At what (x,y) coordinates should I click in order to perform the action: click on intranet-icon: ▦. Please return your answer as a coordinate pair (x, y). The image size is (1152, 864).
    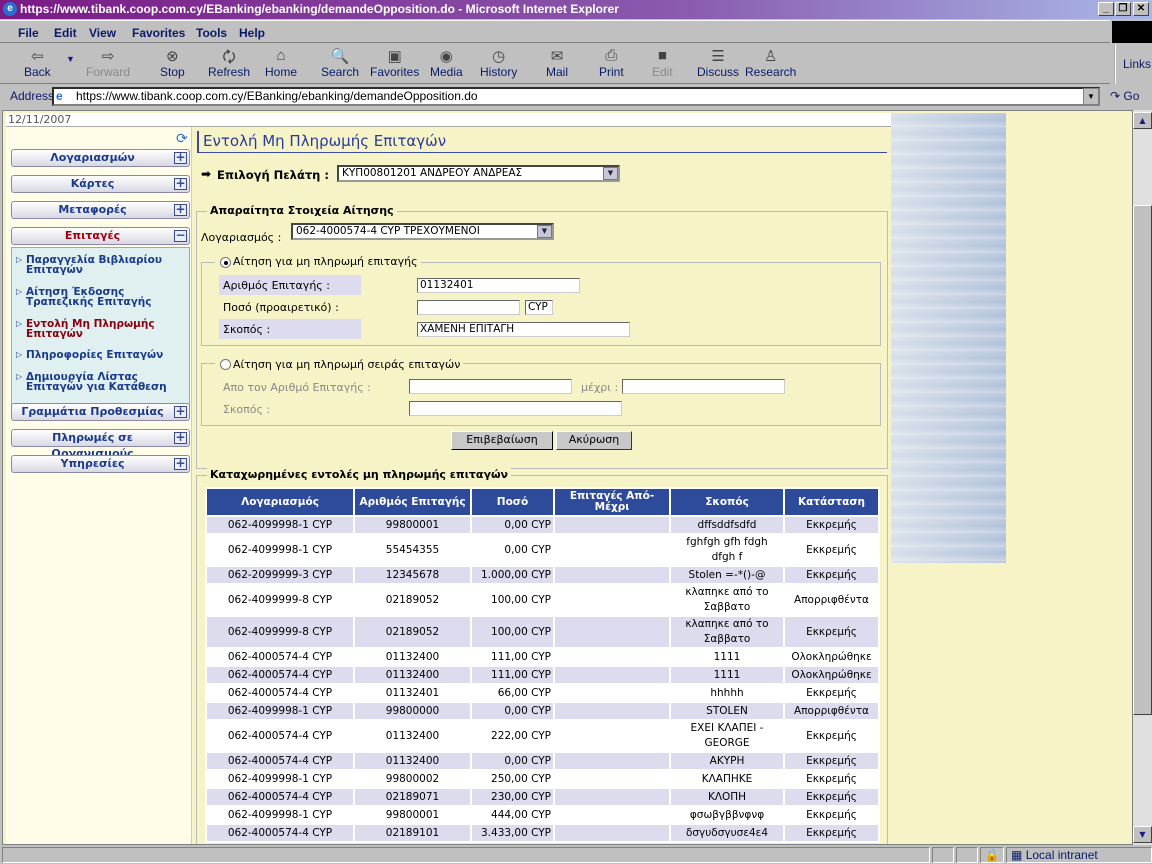
    Looking at the image, I should click on (1017, 855).